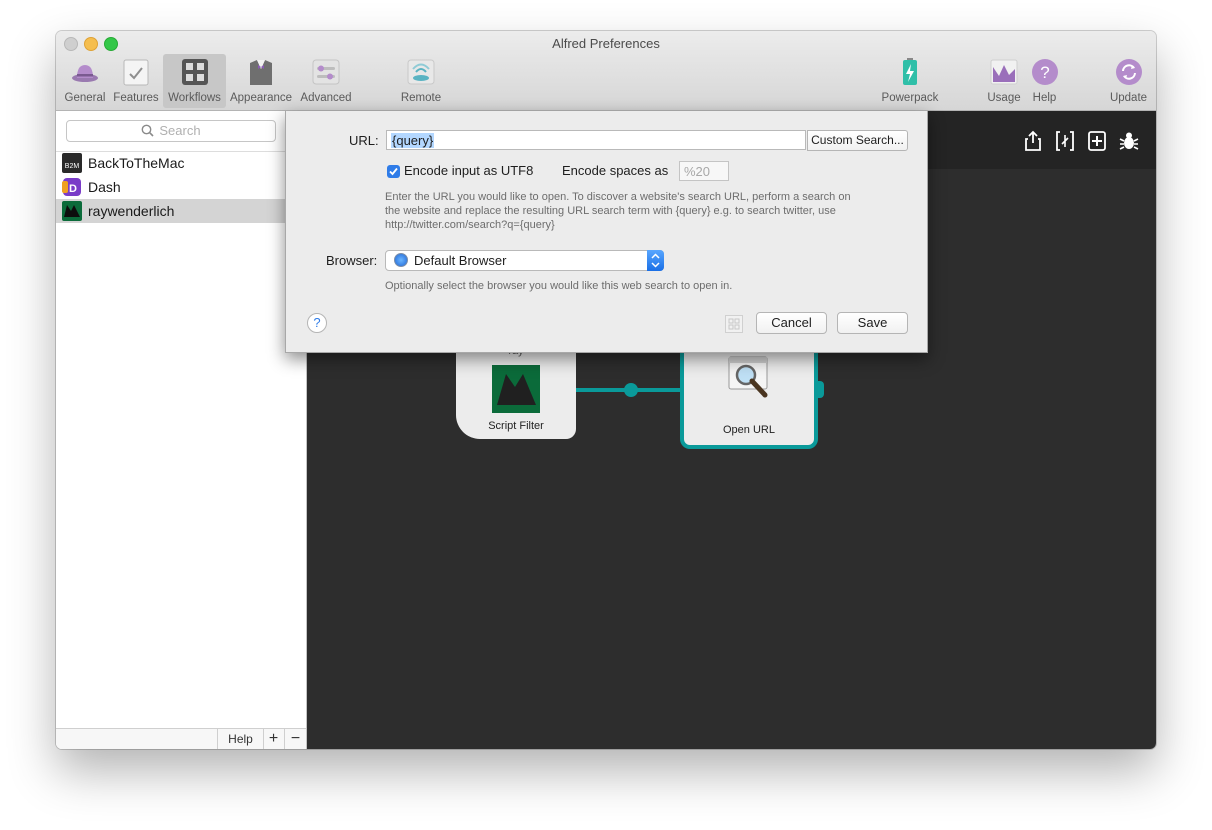 The image size is (1212, 830). I want to click on workflows-grid-icon, so click(194, 72).